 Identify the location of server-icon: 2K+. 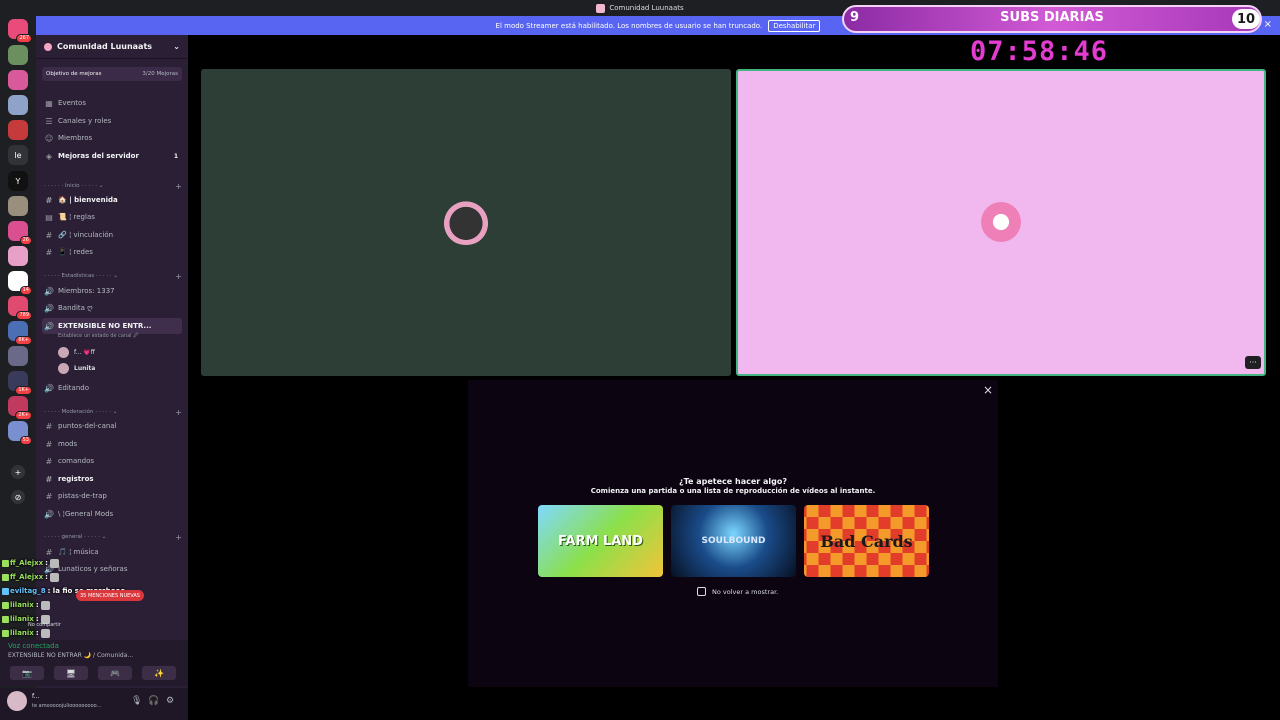
(20, 408).